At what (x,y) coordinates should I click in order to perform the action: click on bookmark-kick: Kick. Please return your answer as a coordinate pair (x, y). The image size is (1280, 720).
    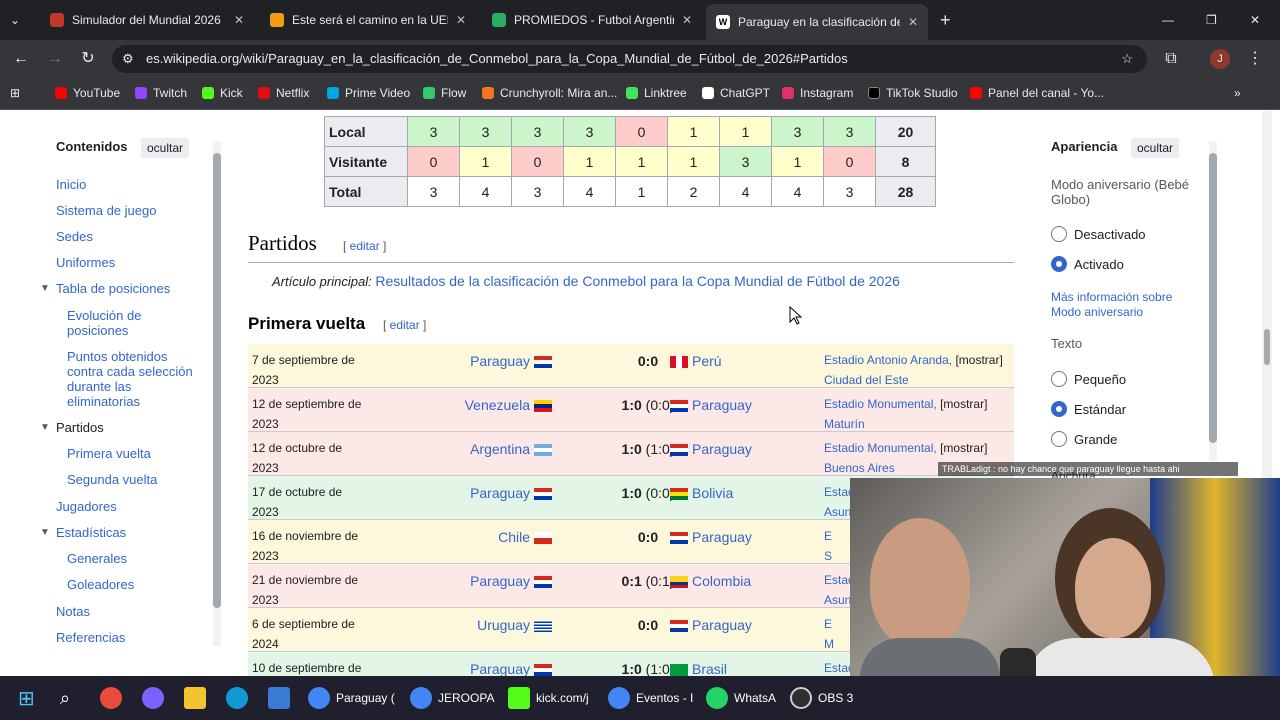
    Looking at the image, I should click on (222, 93).